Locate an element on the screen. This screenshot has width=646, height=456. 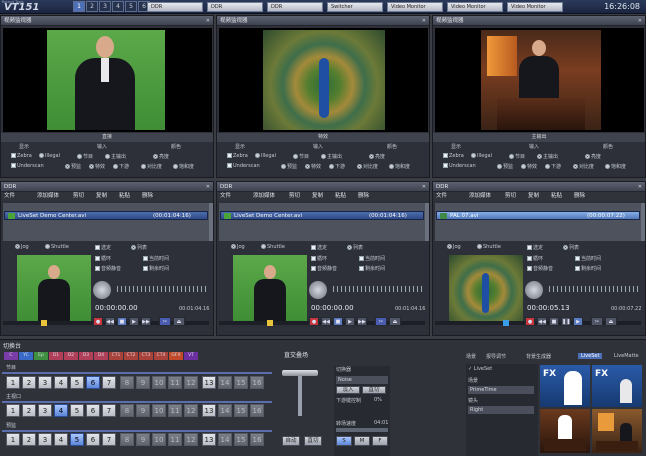
loop-checkbox: 循环 is located at coordinates (535, 258).